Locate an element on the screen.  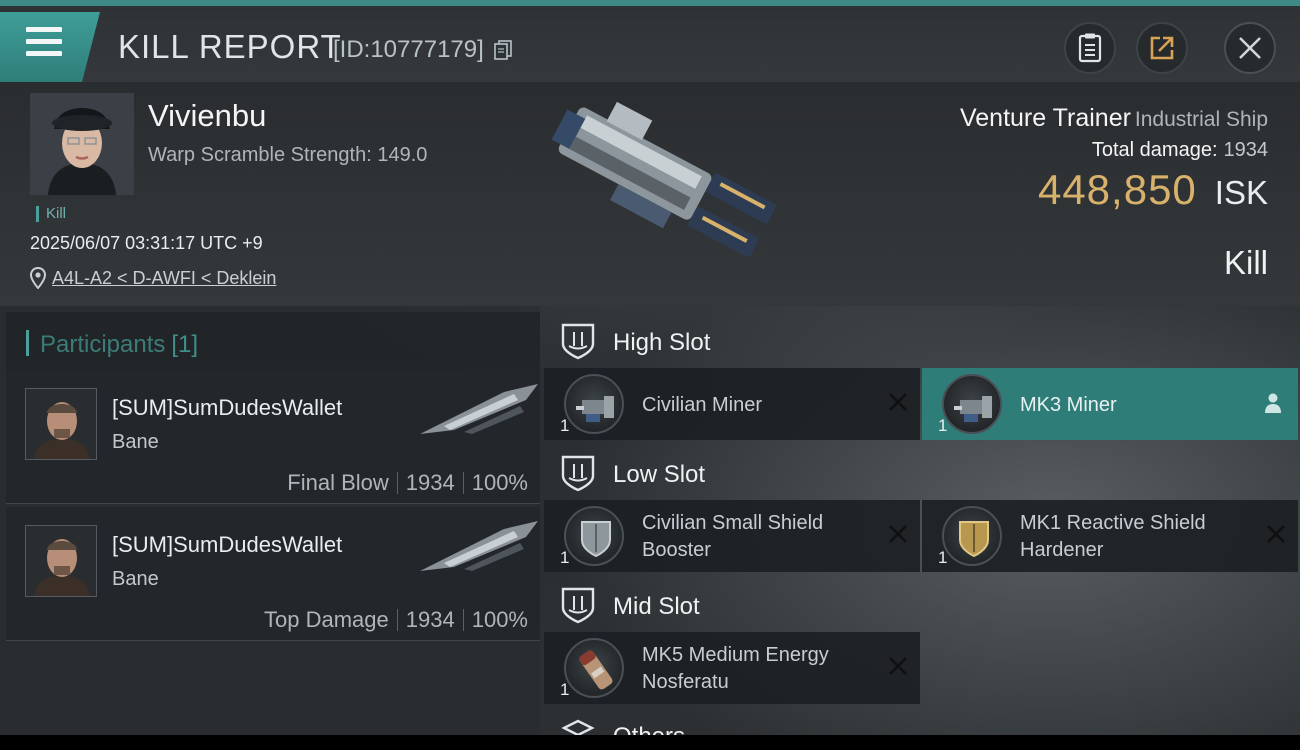
participants-count: [1] is located at coordinates (185, 344).